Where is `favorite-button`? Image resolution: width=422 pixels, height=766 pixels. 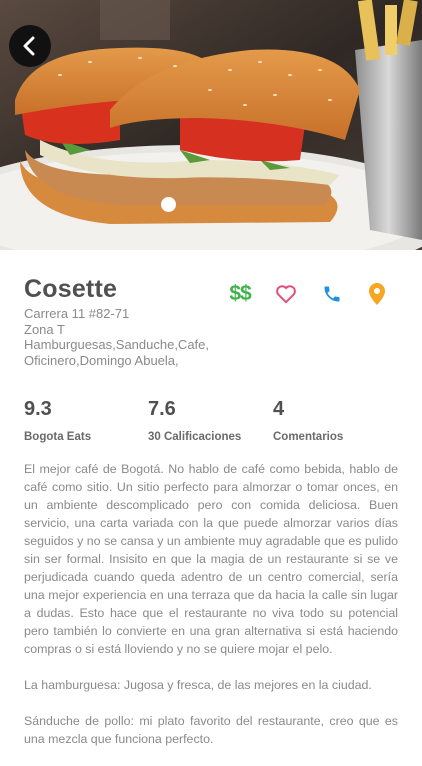 favorite-button is located at coordinates (286, 294).